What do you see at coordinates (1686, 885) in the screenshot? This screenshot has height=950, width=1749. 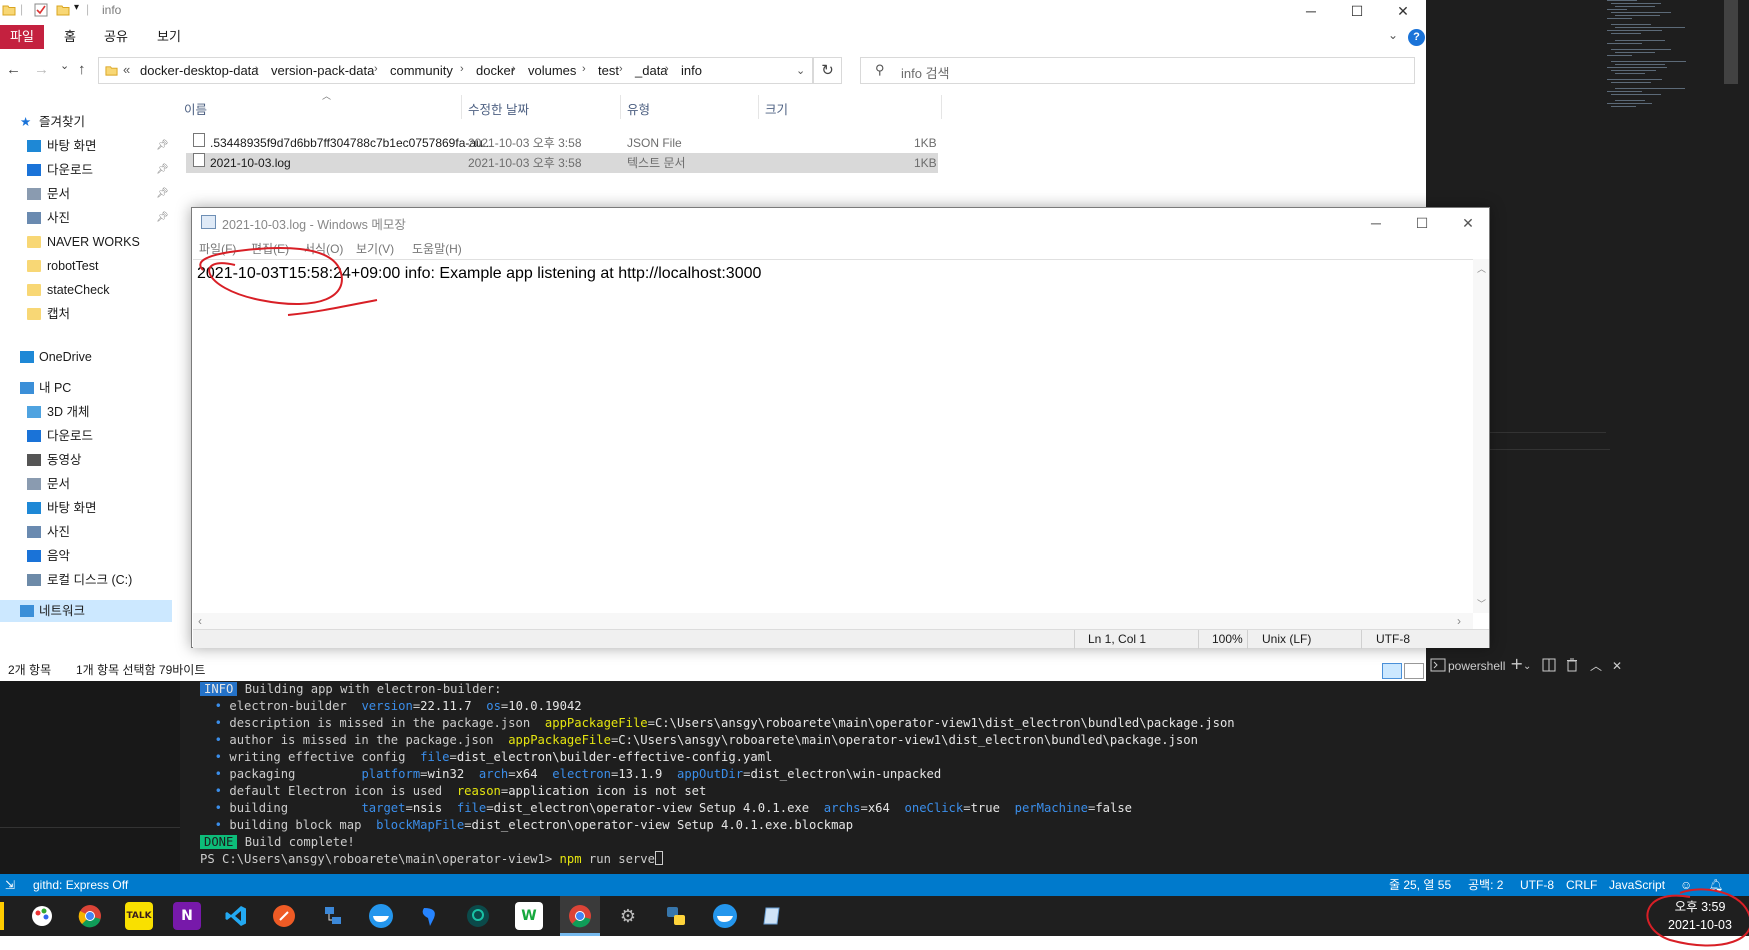 I see `feedback-icon: ☺` at bounding box center [1686, 885].